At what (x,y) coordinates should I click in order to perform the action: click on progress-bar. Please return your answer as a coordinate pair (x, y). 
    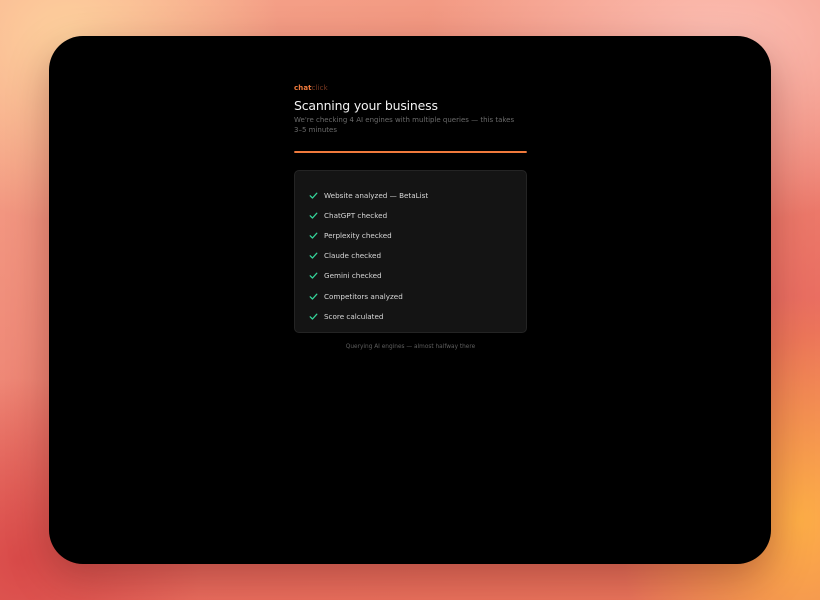
    Looking at the image, I should click on (410, 152).